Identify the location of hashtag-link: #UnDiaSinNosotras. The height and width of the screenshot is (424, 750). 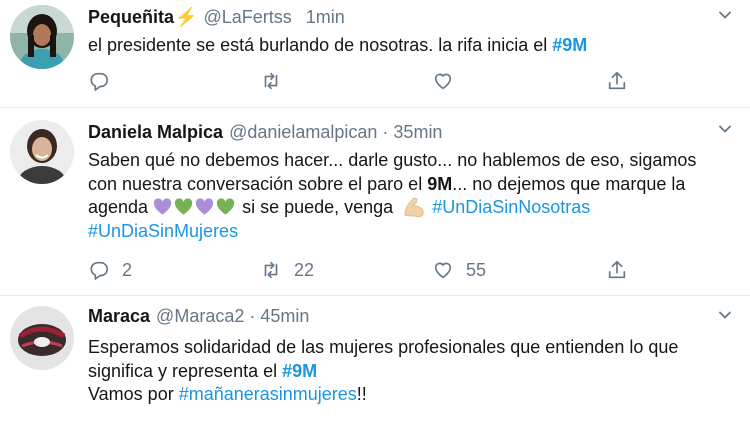
(511, 207).